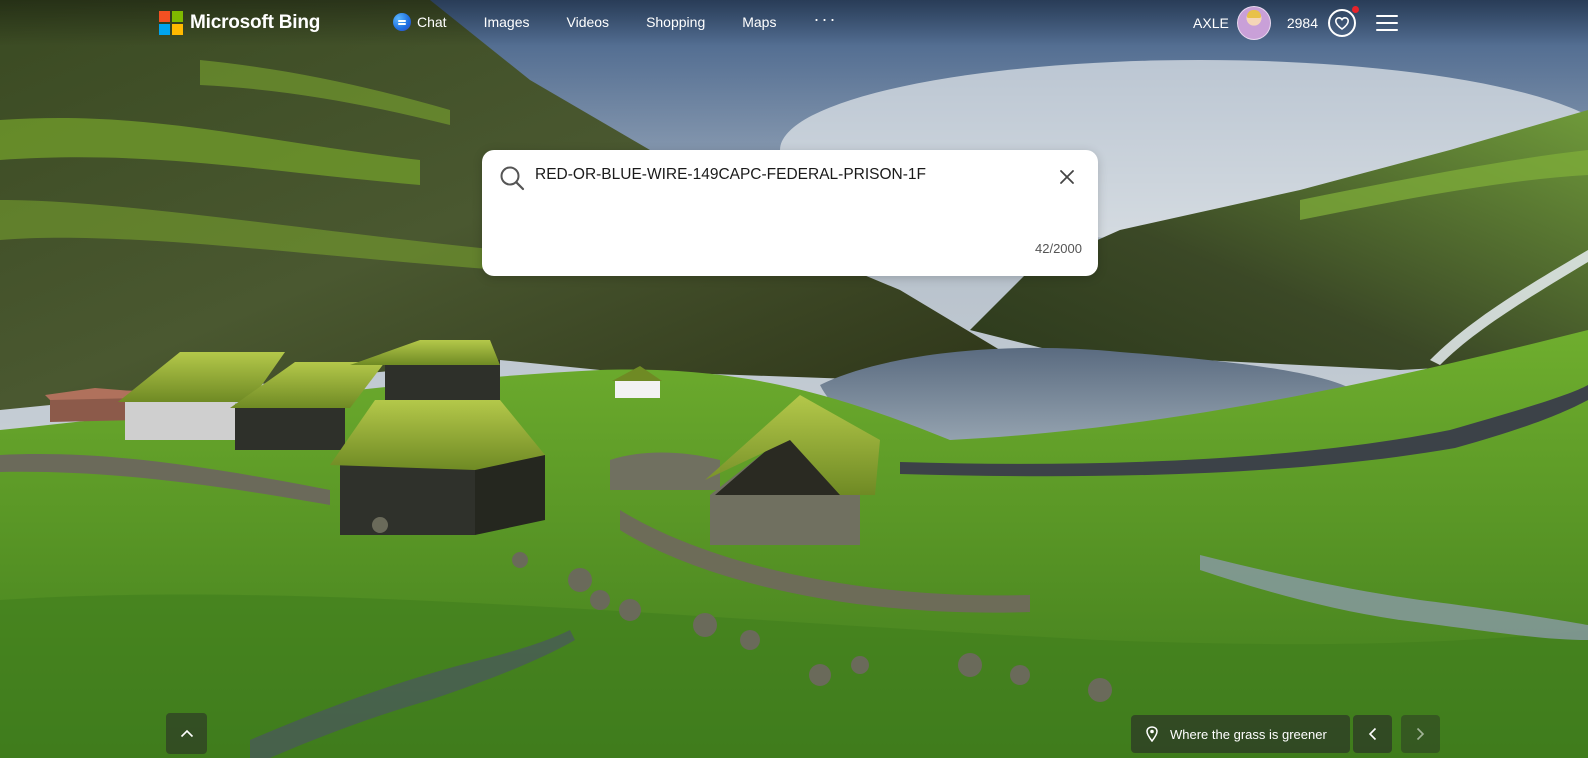  I want to click on scroll-up-button, so click(186, 733).